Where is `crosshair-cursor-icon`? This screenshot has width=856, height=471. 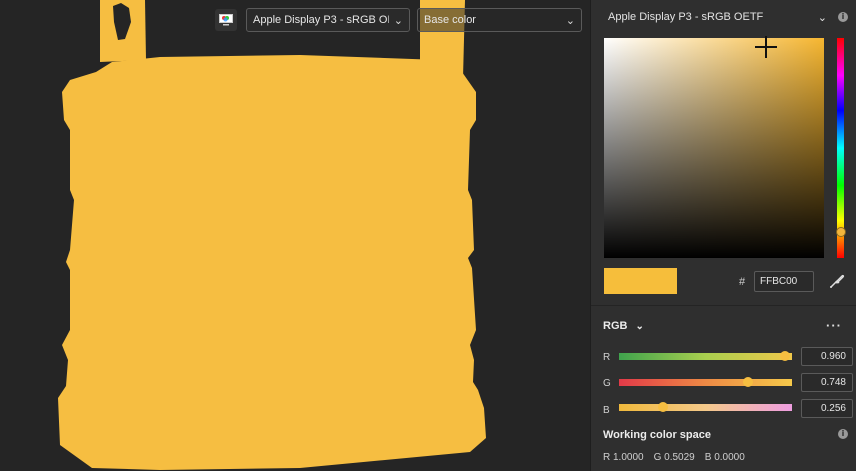
crosshair-cursor-icon is located at coordinates (766, 47).